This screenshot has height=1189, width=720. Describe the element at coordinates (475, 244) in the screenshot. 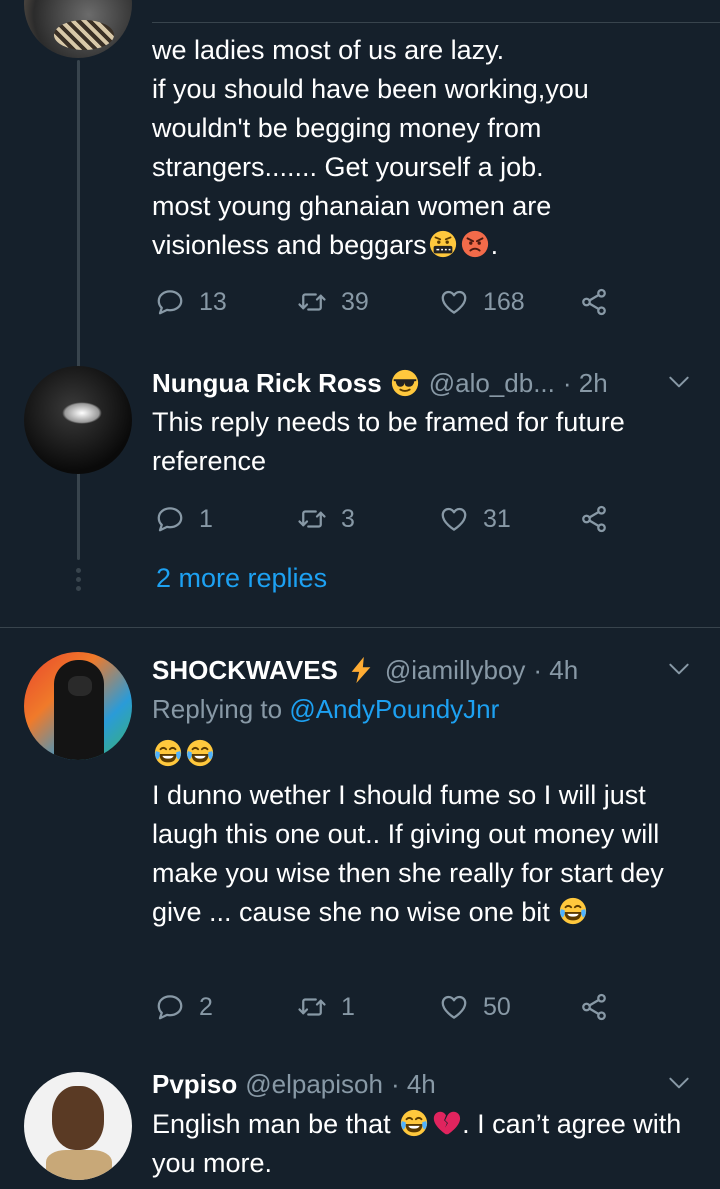

I see `angry-emoji` at that location.